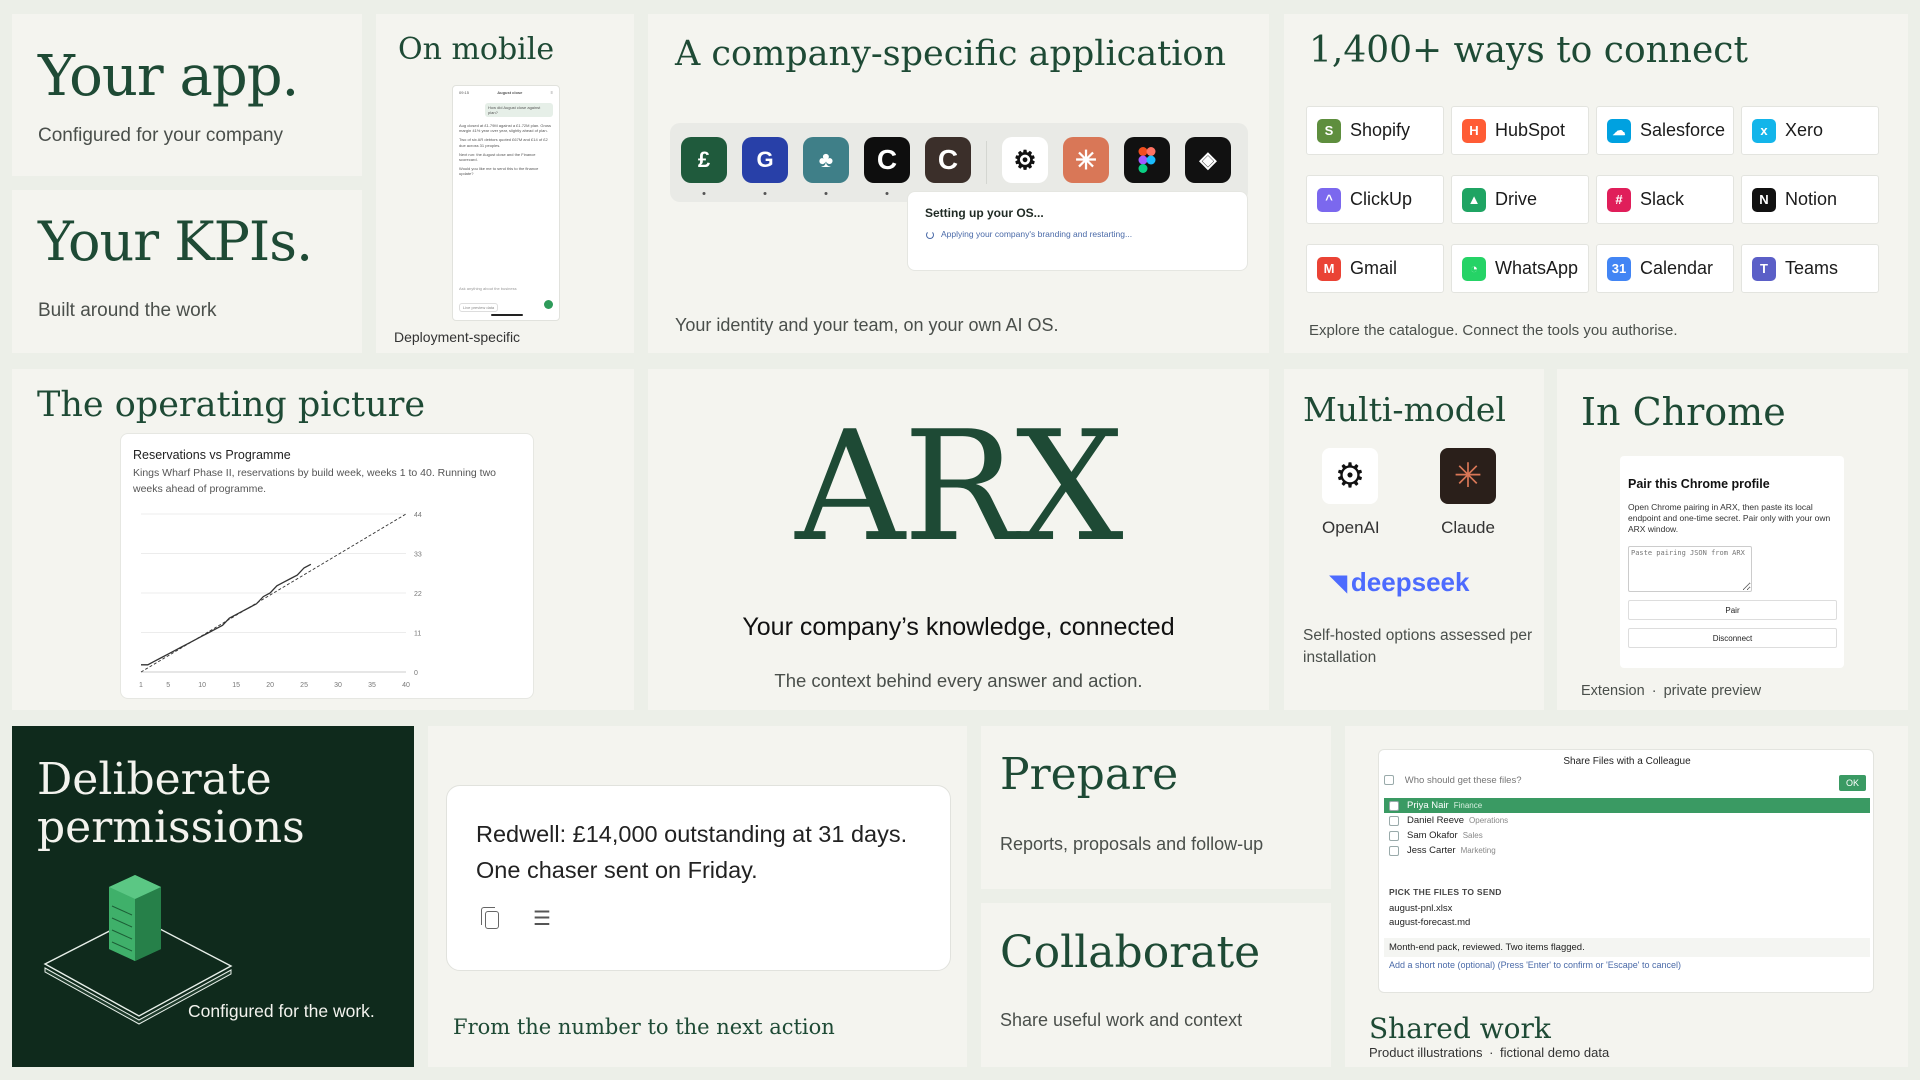 This screenshot has height=1080, width=1920. Describe the element at coordinates (418, 555) in the screenshot. I see `y-tick-label: 33` at that location.